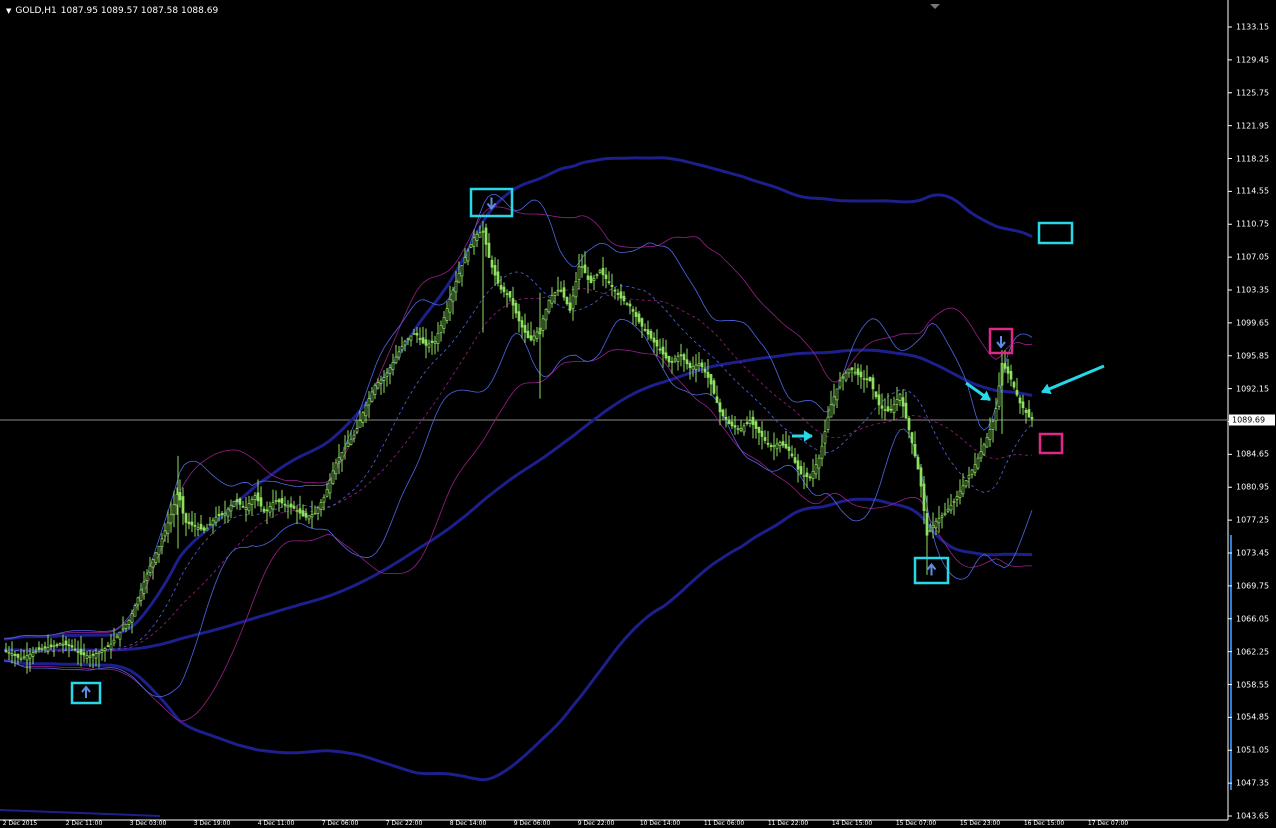 This screenshot has width=1276, height=828. Describe the element at coordinates (468, 823) in the screenshot. I see `time-tick-label: 8 Dec 14:00` at that location.